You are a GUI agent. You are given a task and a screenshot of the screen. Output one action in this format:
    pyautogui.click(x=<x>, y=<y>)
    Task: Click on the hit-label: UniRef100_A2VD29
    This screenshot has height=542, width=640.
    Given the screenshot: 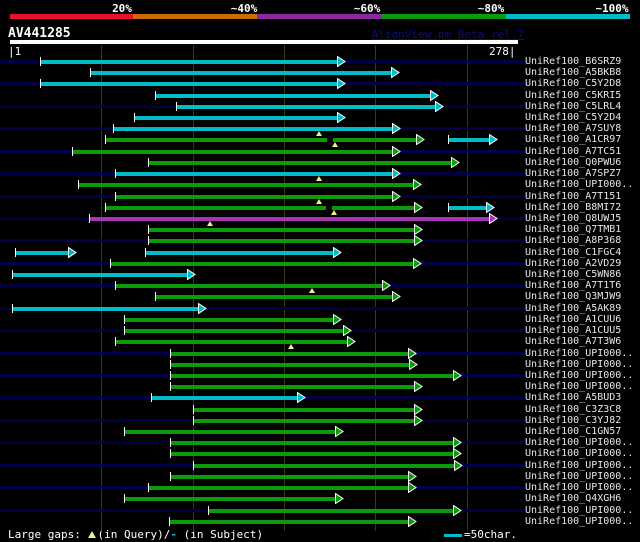 What is the action you would take?
    pyautogui.click(x=573, y=263)
    